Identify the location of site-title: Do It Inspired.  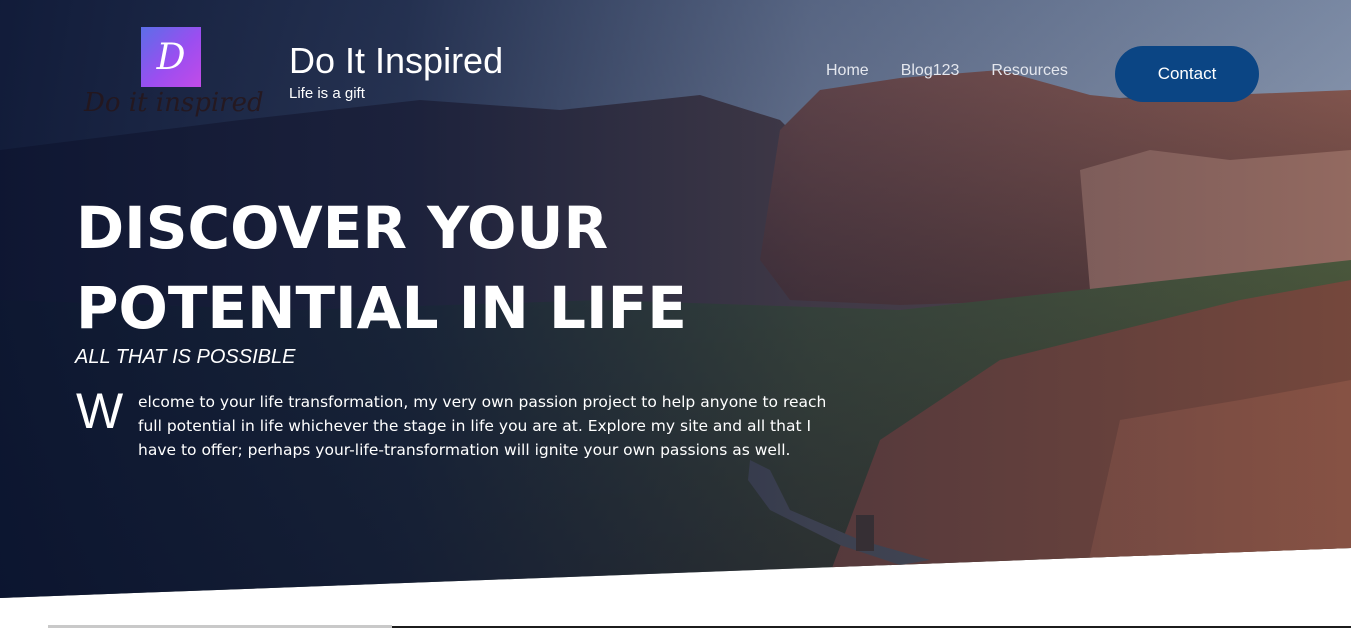
(396, 61).